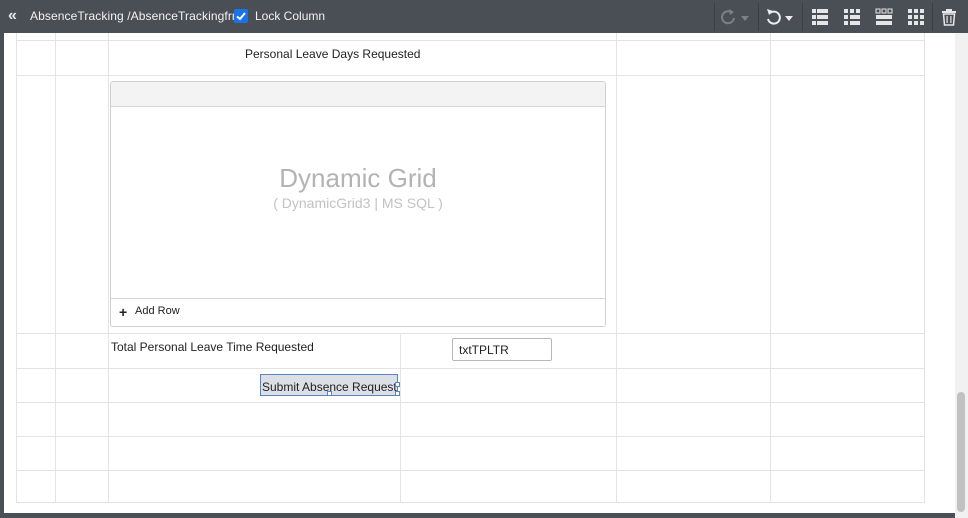 The image size is (968, 518). Describe the element at coordinates (502, 349) in the screenshot. I see `txt-tpltr-field: txtTPLTR` at that location.